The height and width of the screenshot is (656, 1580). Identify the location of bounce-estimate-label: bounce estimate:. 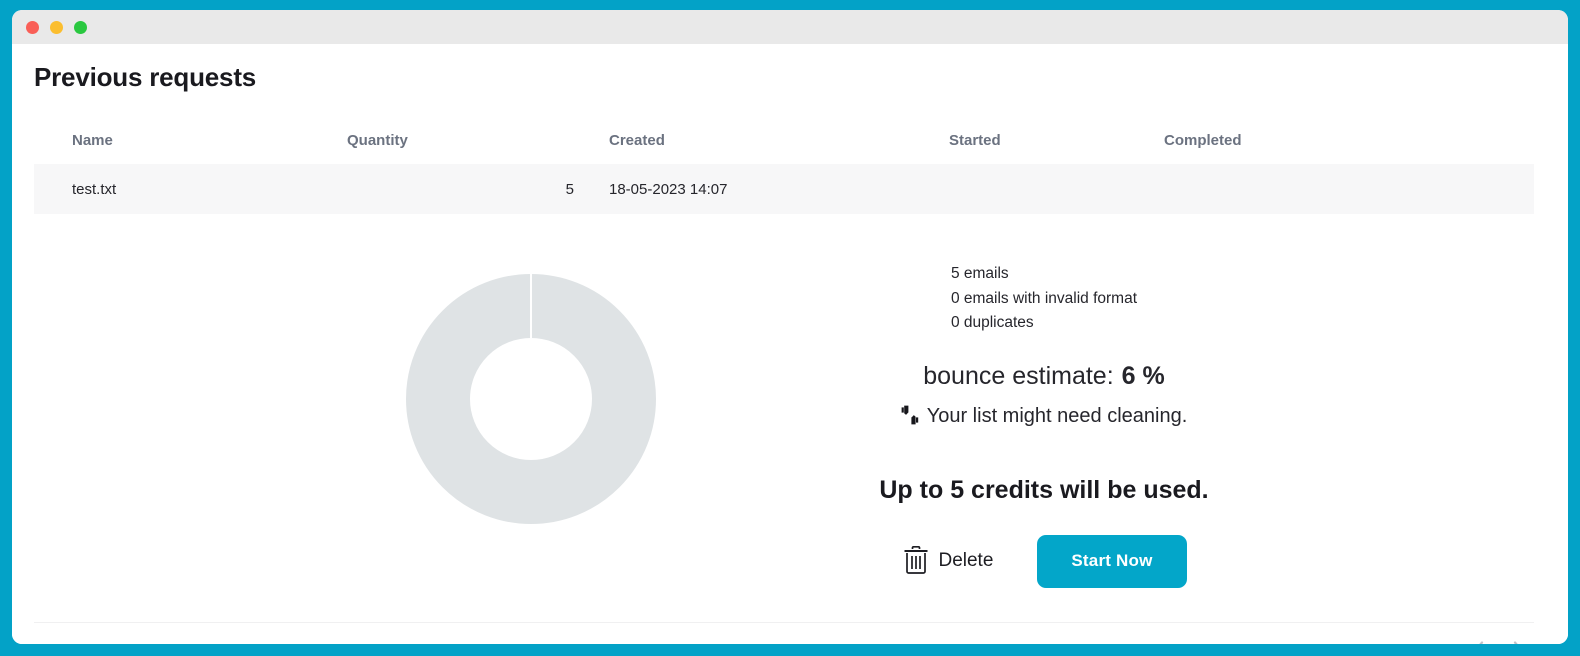
(1018, 375).